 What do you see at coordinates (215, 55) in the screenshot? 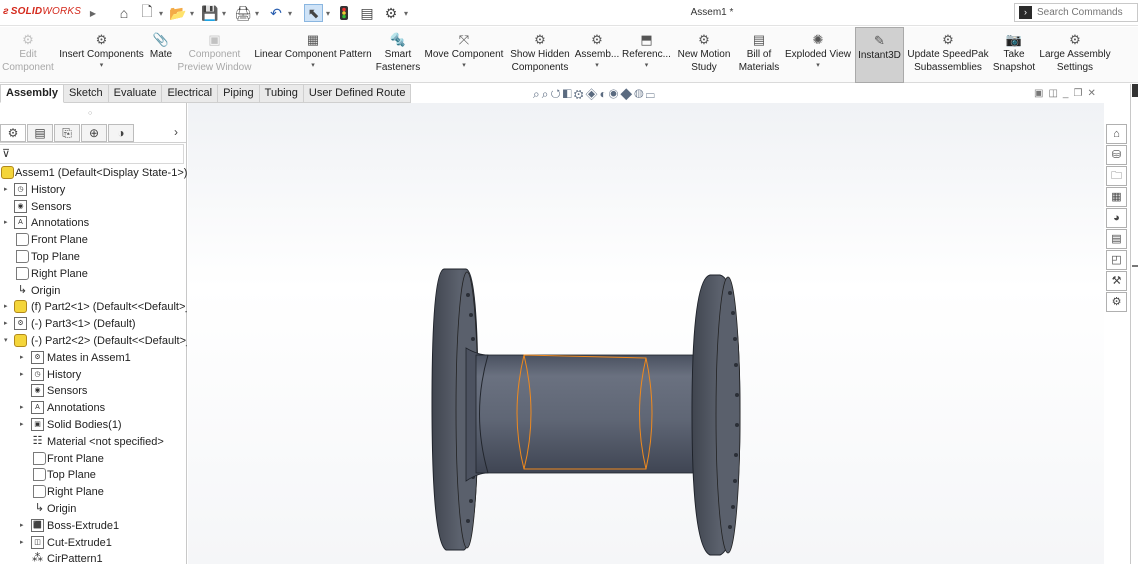
I see `component-preview-window-button: ▣ Component Preview Window` at bounding box center [215, 55].